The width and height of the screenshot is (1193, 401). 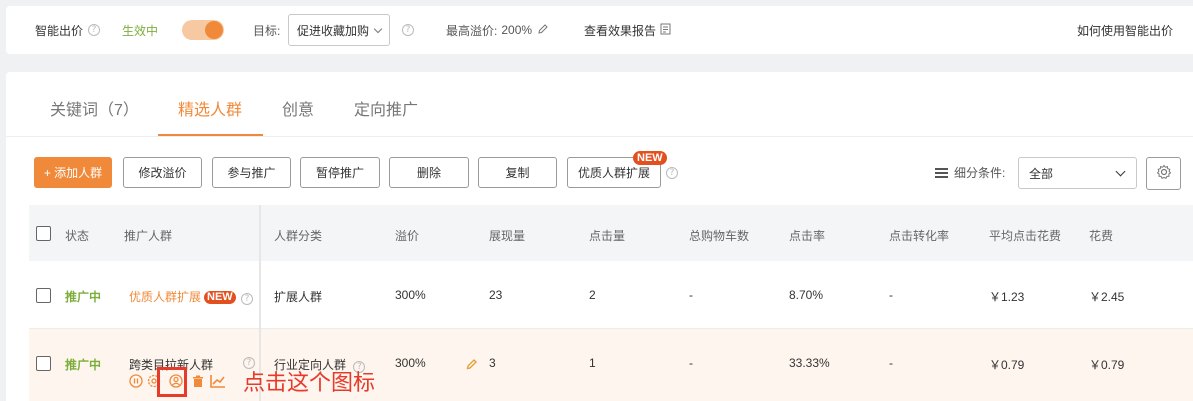 I want to click on tab-creative: 创意, so click(x=298, y=108).